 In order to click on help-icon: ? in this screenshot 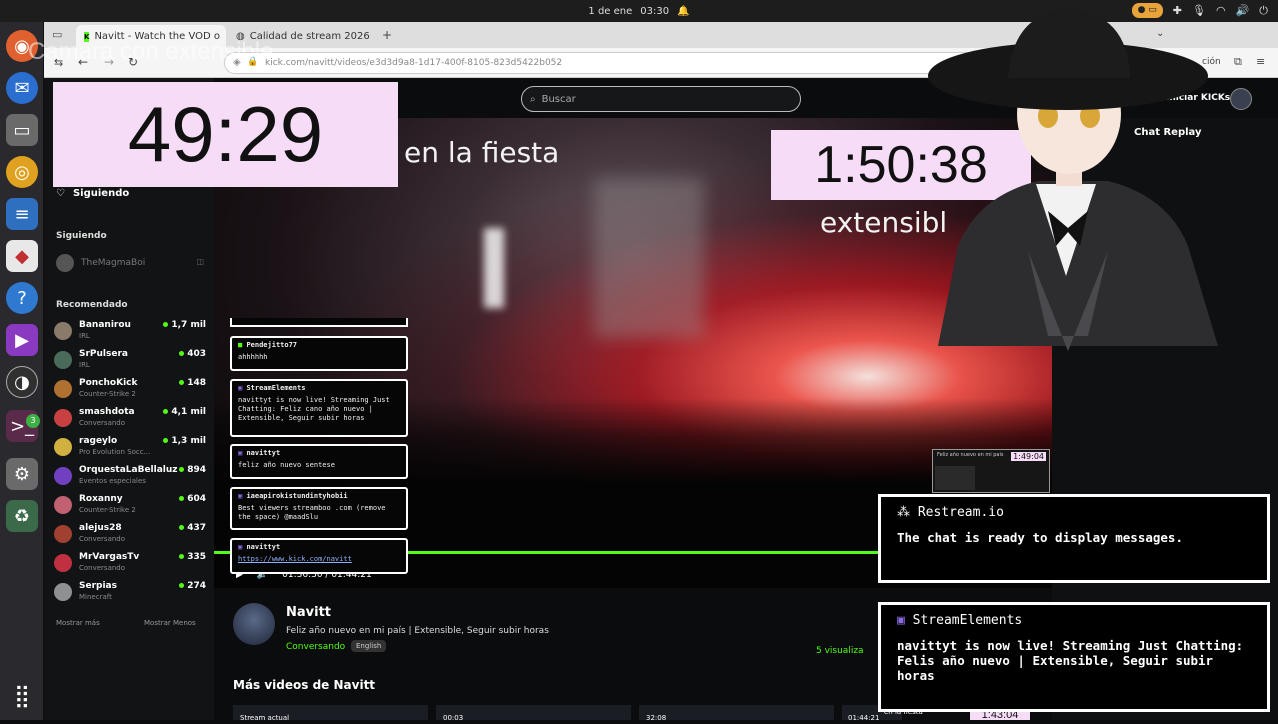, I will do `click(22, 298)`.